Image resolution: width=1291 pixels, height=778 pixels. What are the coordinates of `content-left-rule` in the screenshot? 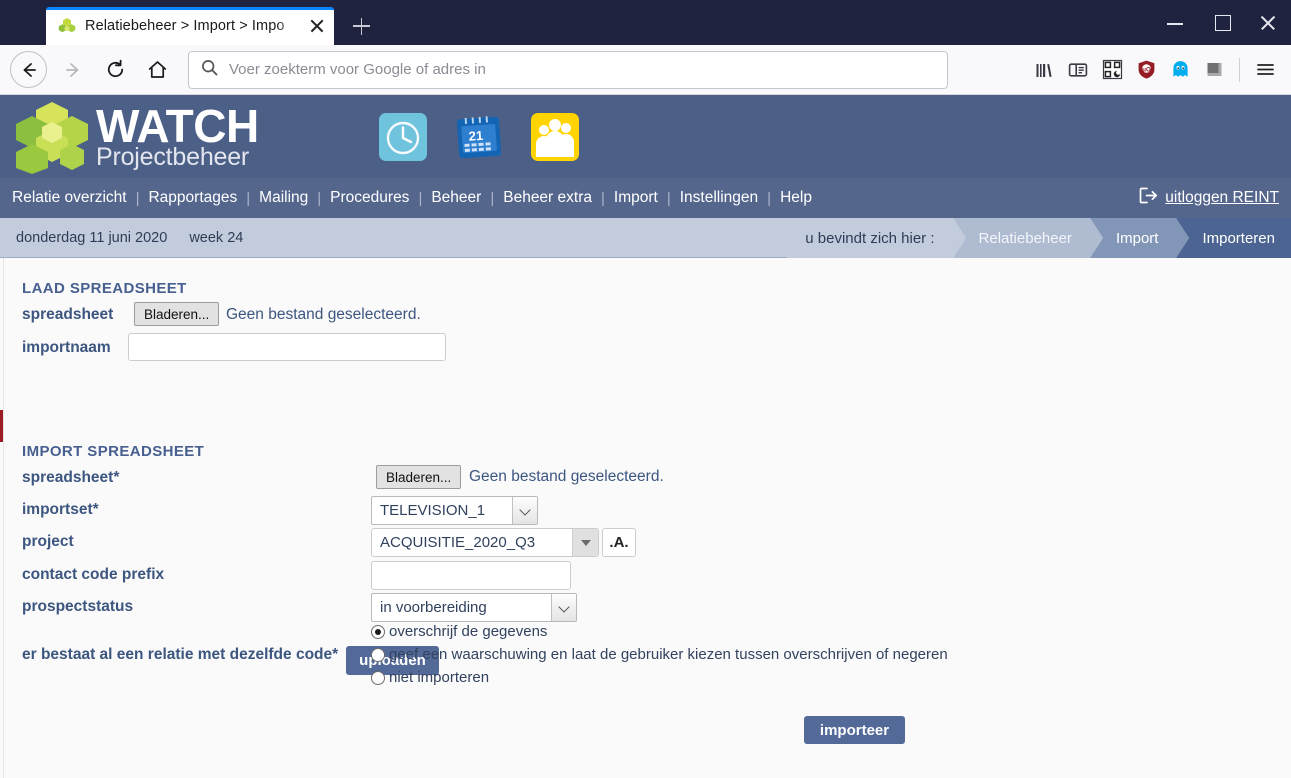 It's located at (3, 518).